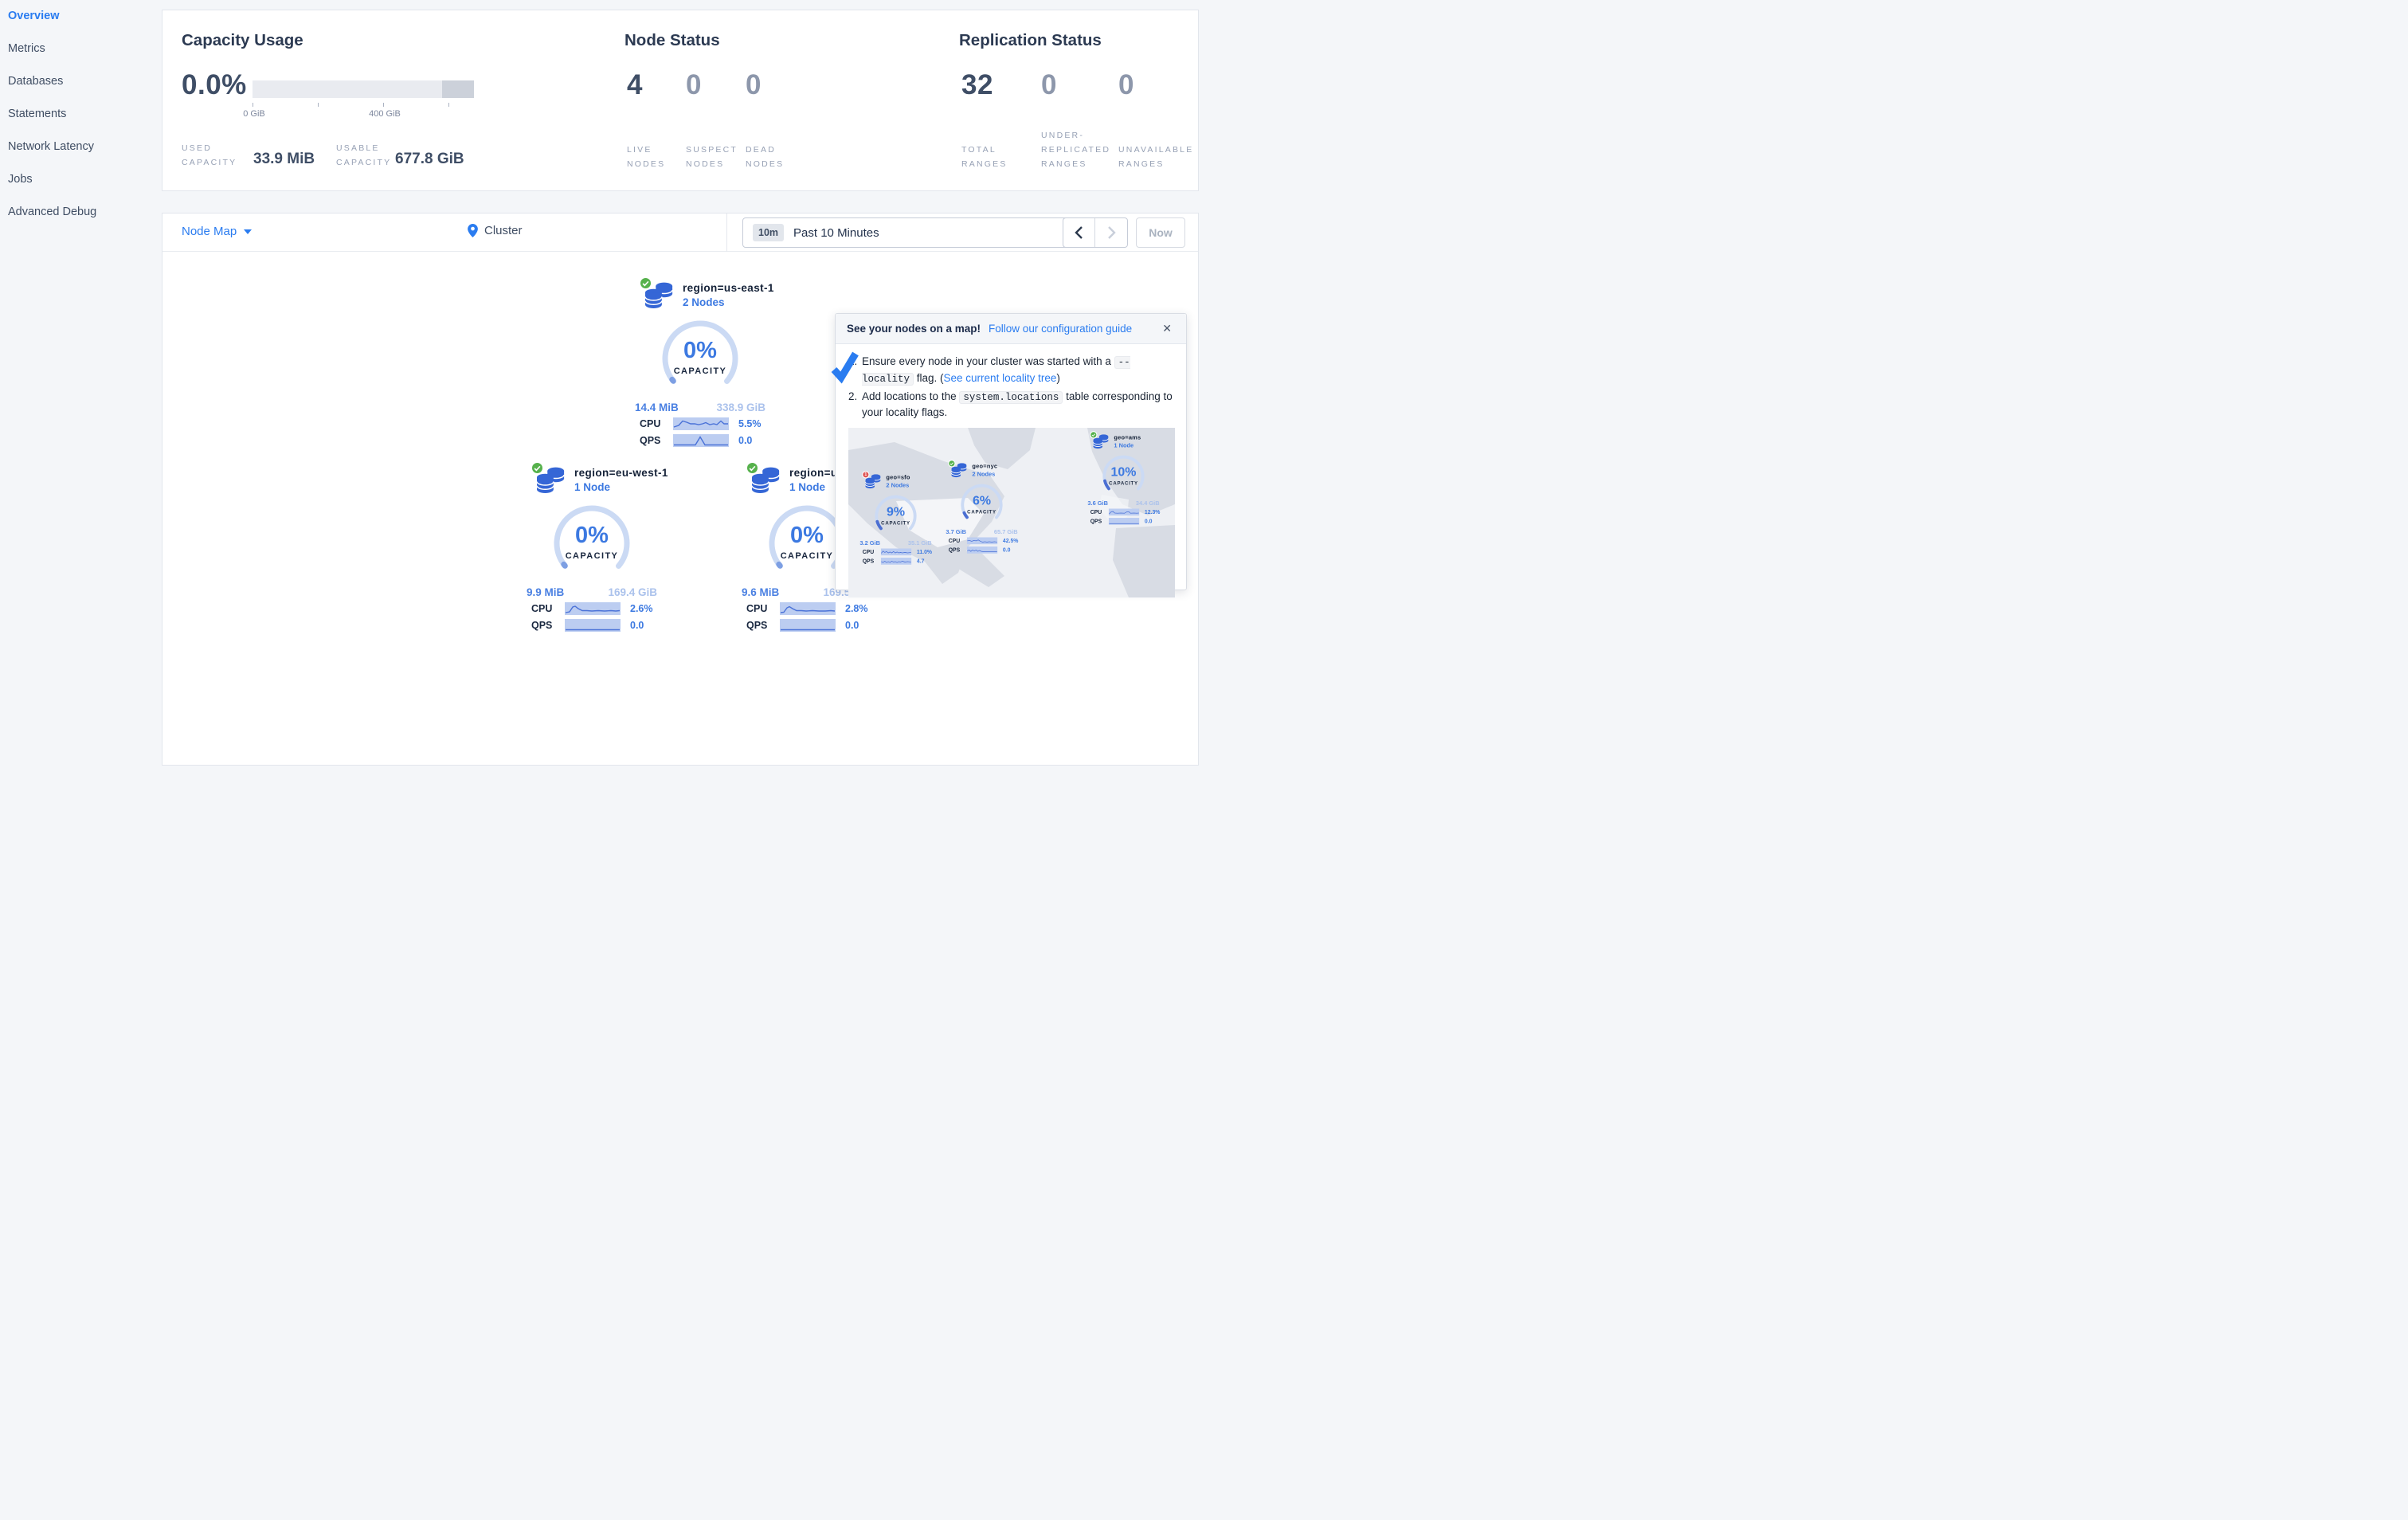 This screenshot has width=2408, height=1520. I want to click on gauge-percent: 6%, so click(982, 500).